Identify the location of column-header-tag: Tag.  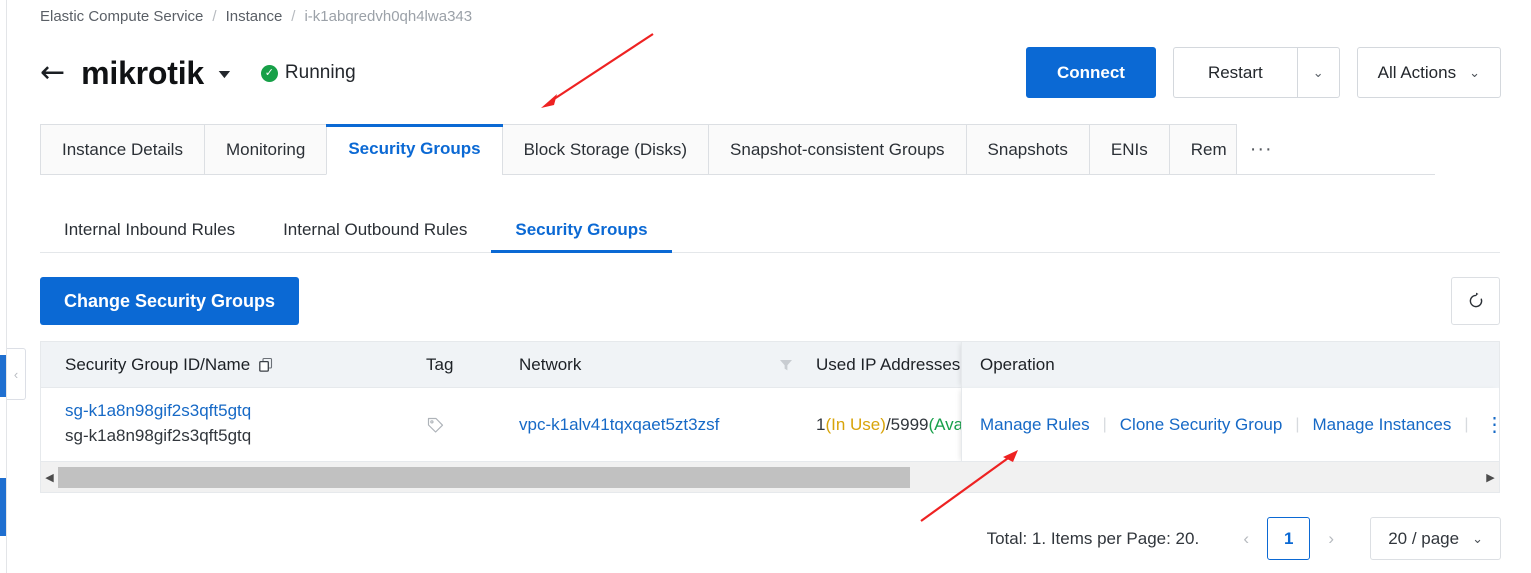
(440, 364).